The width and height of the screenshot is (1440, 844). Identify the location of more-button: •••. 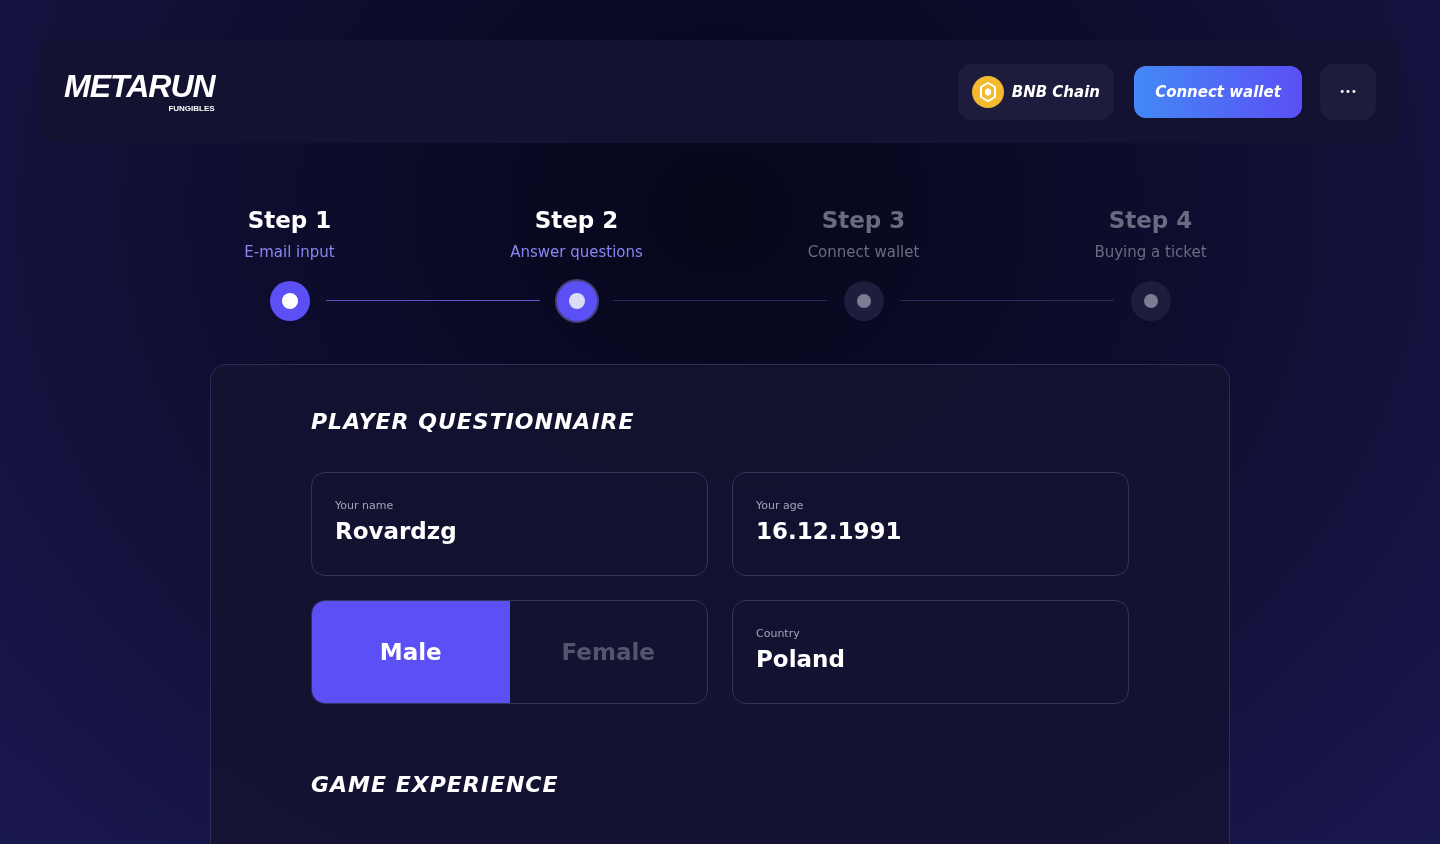
(1348, 91).